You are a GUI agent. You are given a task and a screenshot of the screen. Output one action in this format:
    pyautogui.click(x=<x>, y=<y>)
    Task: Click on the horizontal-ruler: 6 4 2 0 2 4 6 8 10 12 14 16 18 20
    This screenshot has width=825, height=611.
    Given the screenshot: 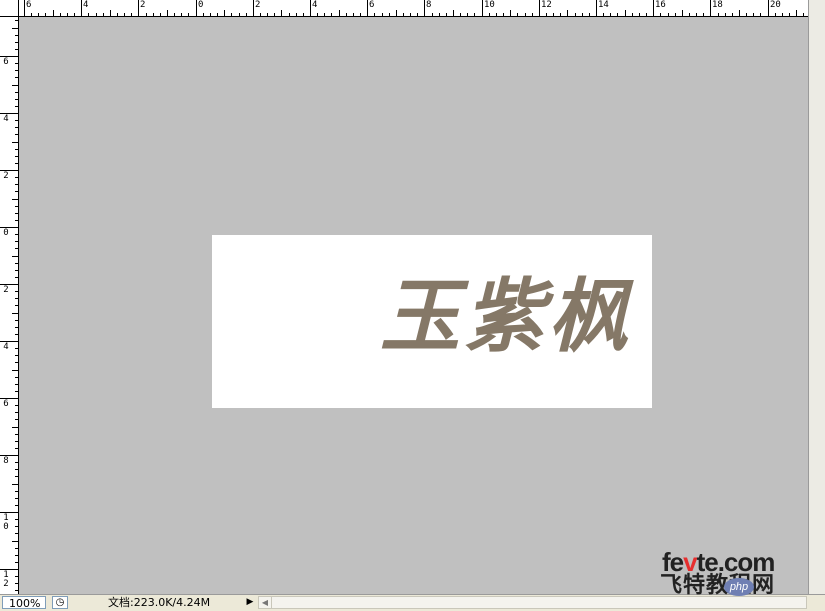 What is the action you would take?
    pyautogui.click(x=404, y=8)
    